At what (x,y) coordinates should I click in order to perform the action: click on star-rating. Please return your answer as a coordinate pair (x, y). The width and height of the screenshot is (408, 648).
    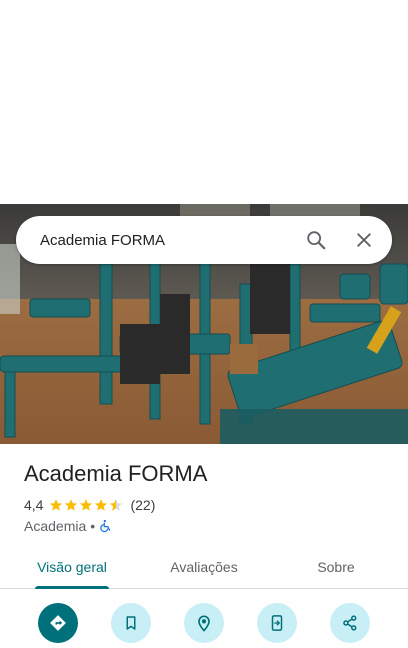
    Looking at the image, I should click on (86, 505).